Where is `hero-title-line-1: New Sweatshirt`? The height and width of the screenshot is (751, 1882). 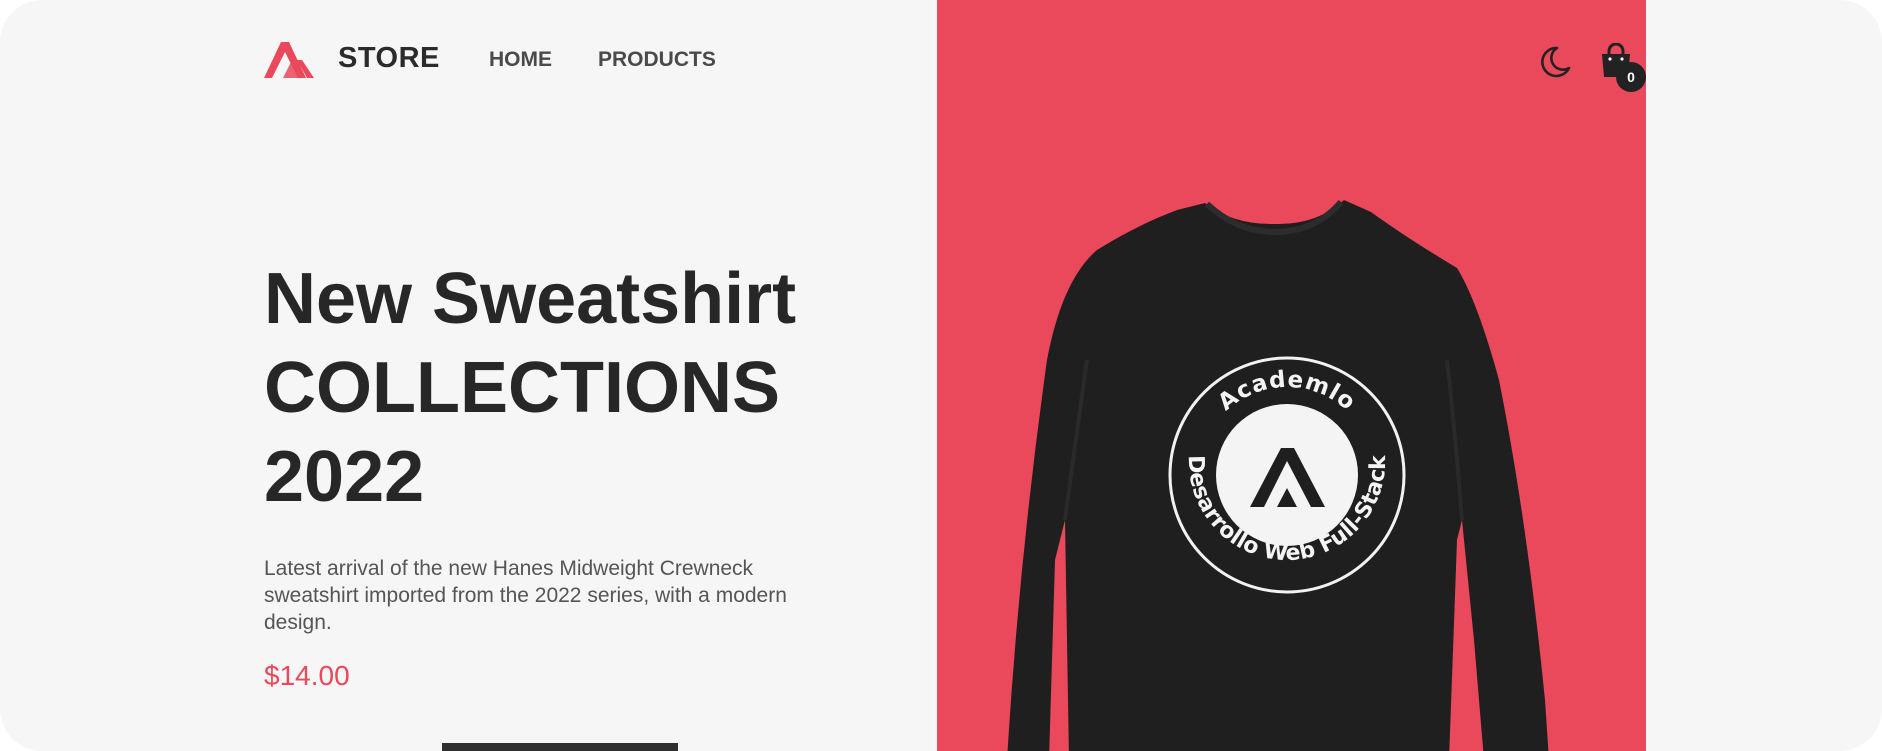
hero-title-line-1: New Sweatshirt is located at coordinates (530, 299).